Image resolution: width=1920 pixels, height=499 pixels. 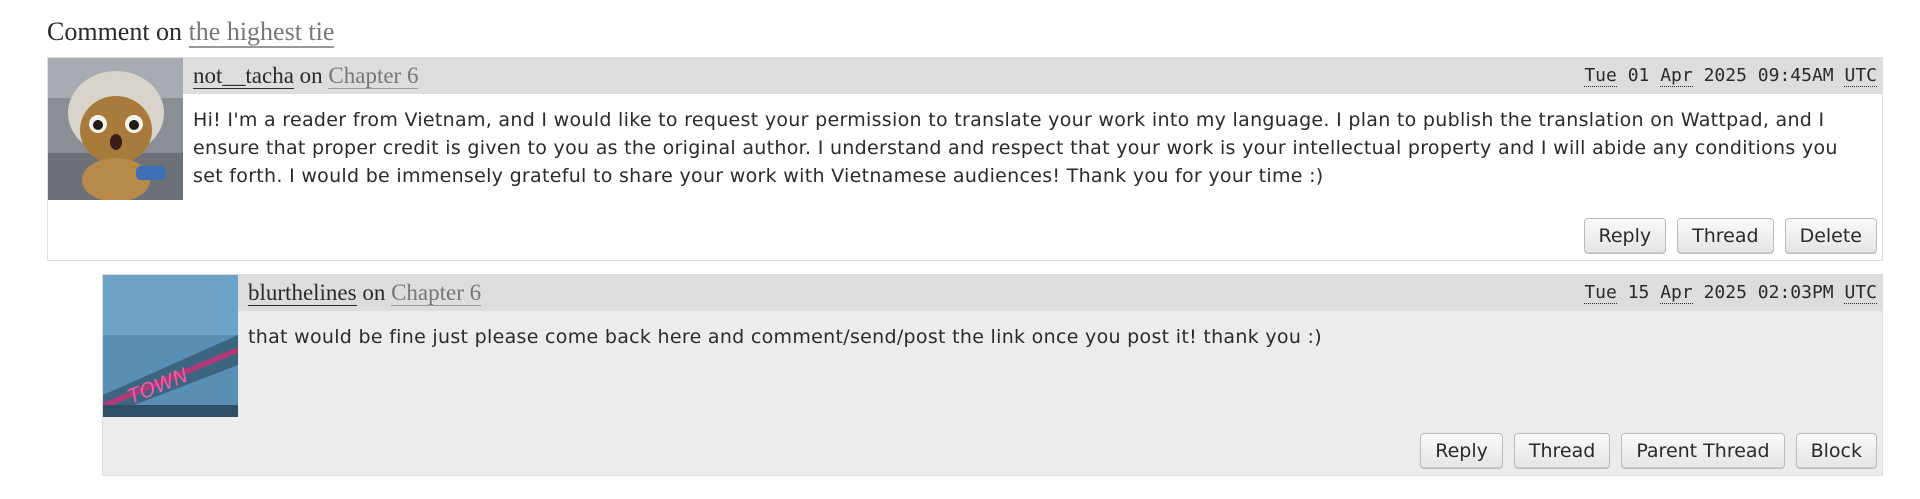 I want to click on block-button: Block, so click(x=1836, y=451).